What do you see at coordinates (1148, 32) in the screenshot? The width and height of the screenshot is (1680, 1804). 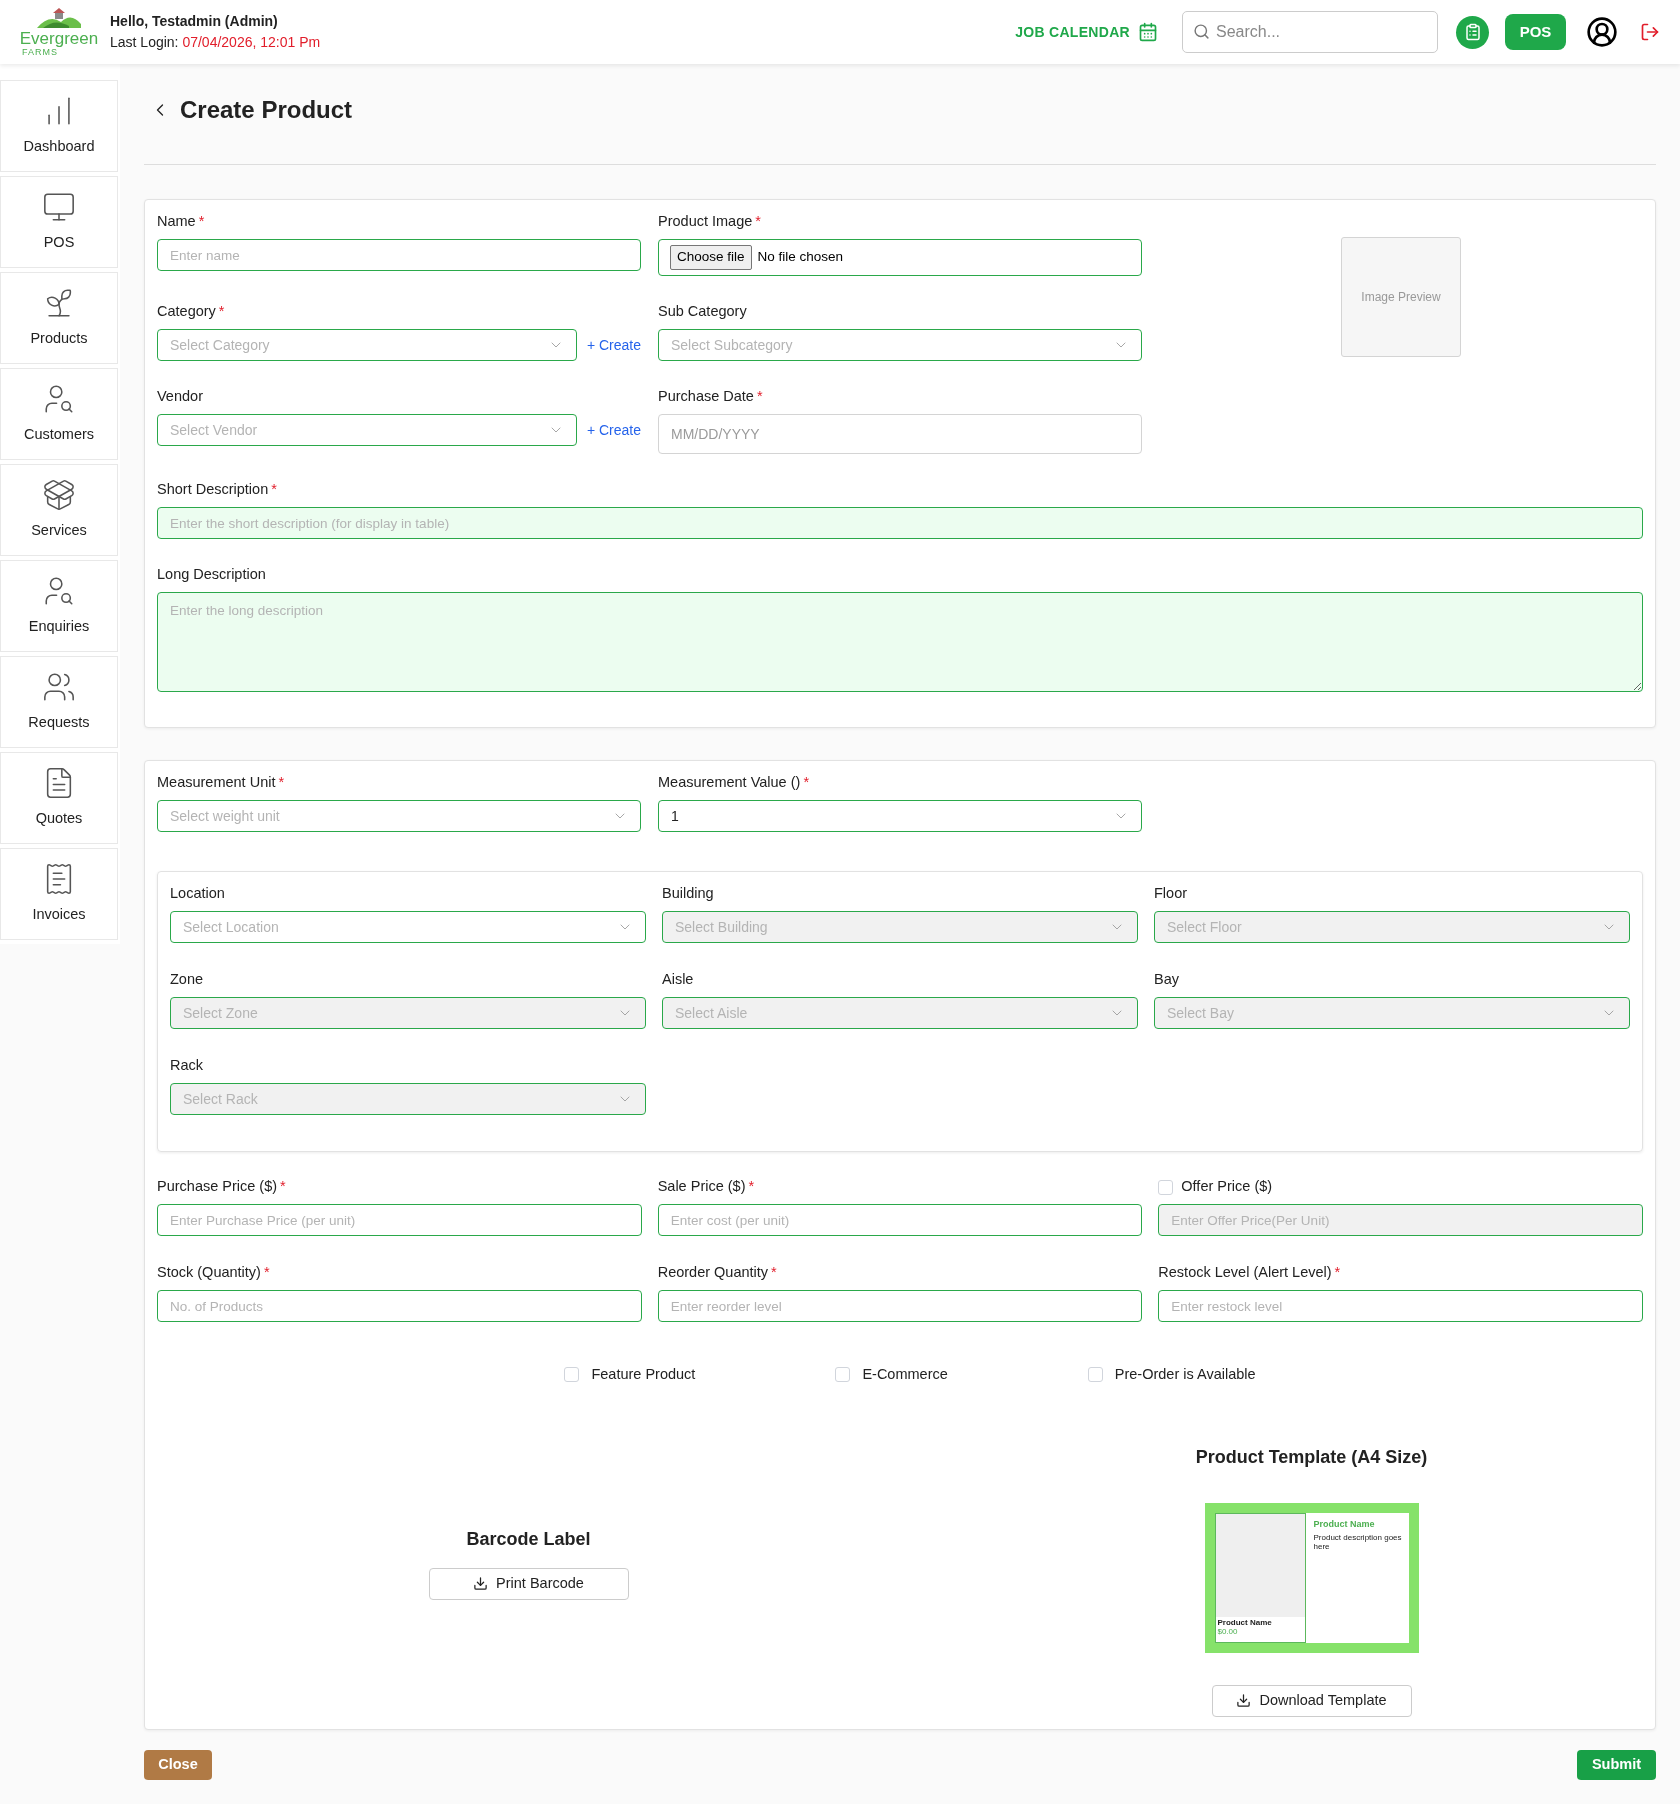 I see `calendar-icon` at bounding box center [1148, 32].